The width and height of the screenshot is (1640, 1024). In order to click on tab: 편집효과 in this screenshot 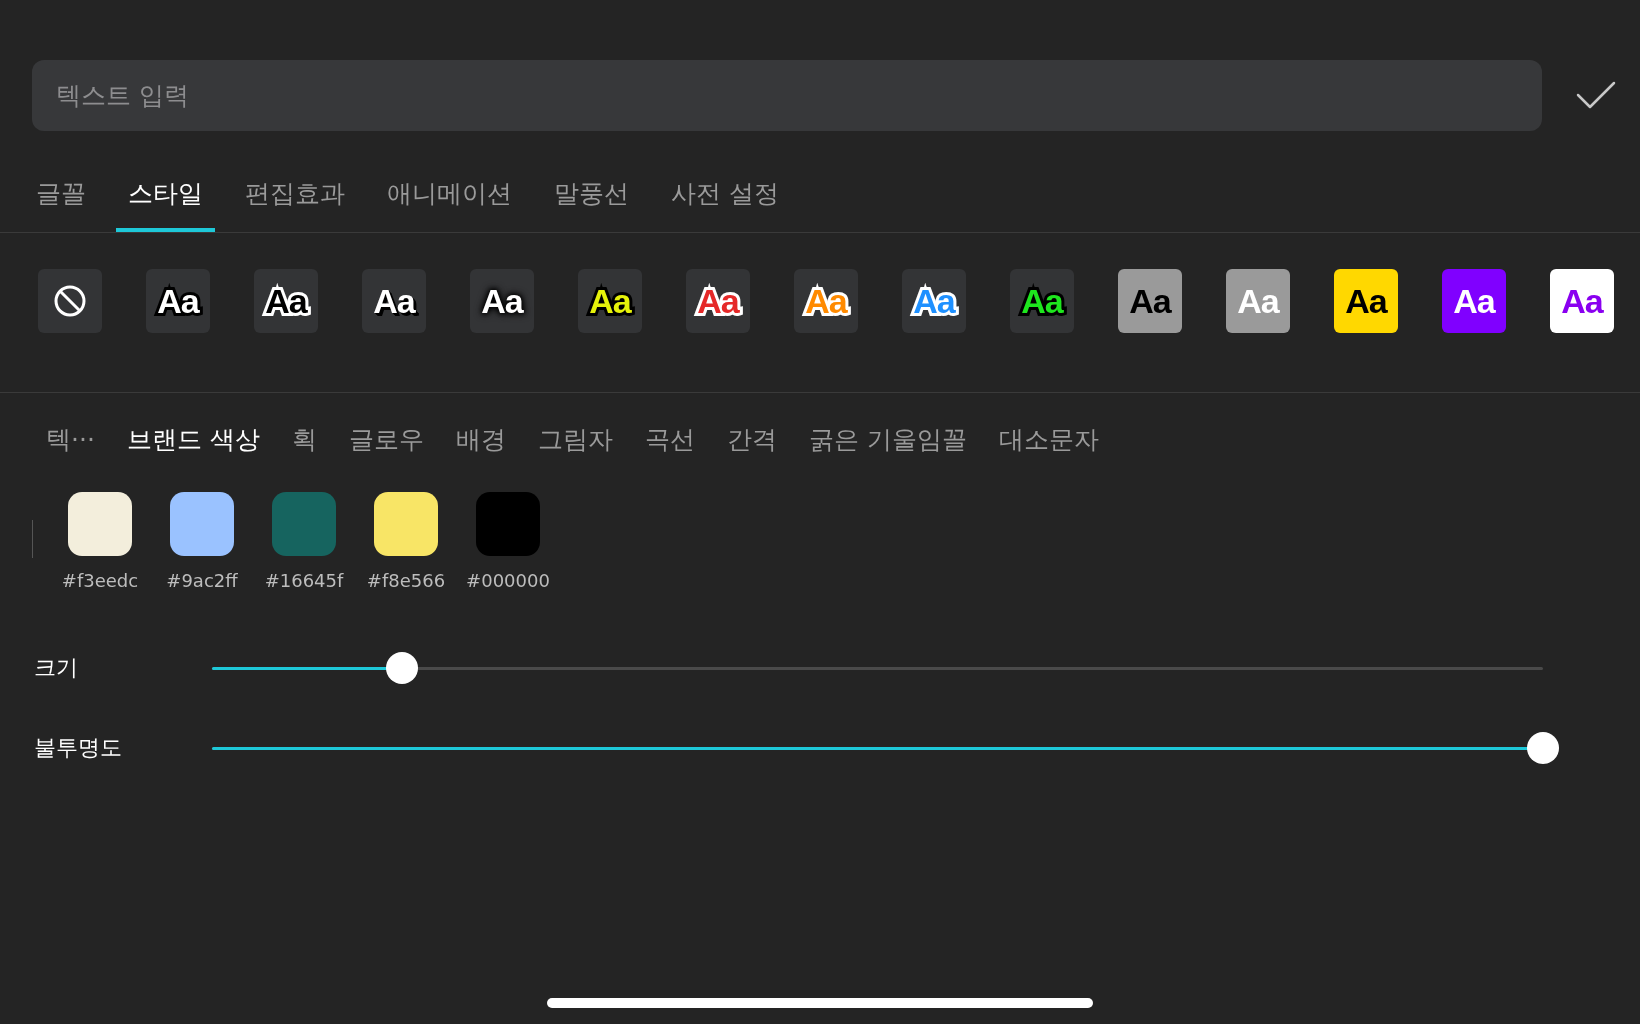, I will do `click(295, 198)`.